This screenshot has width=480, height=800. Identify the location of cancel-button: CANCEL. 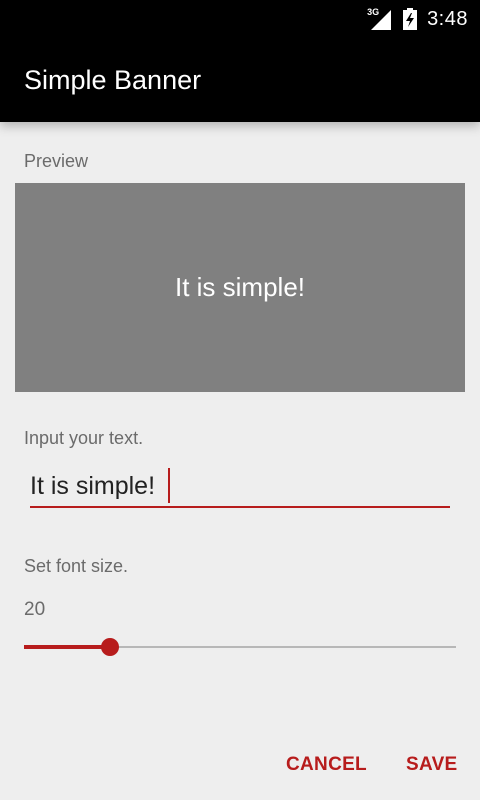
(326, 765).